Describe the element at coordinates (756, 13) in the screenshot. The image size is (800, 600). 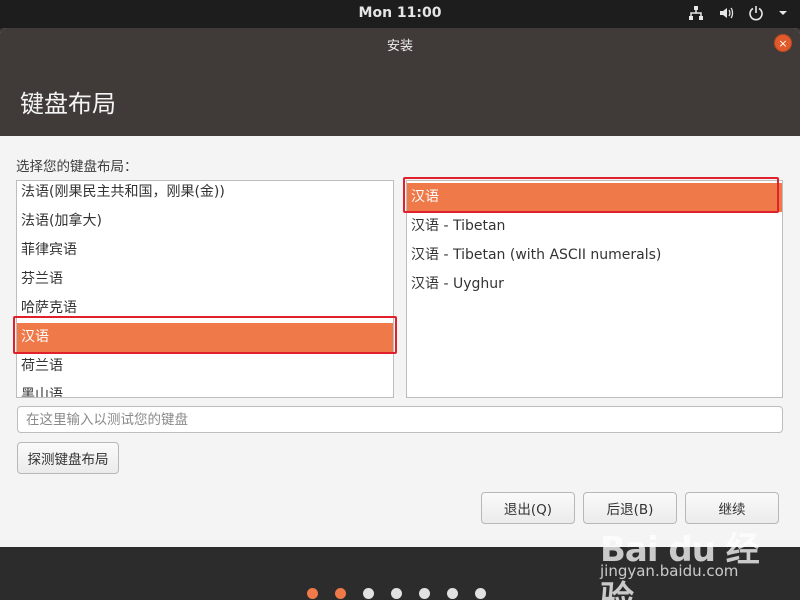
I see `power-icon` at that location.